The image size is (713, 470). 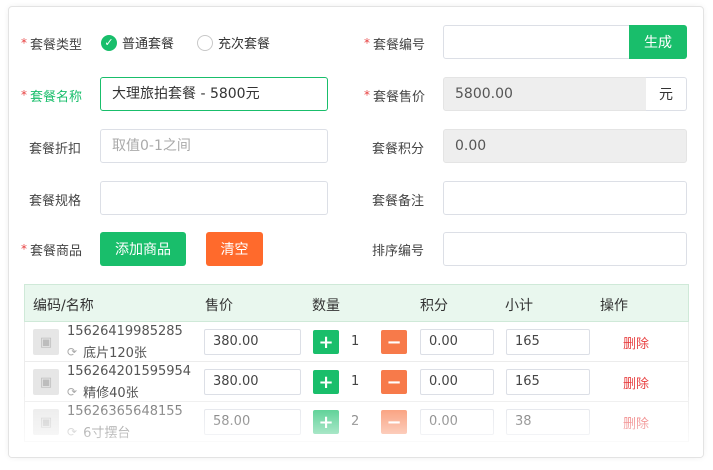 What do you see at coordinates (565, 146) in the screenshot?
I see `package-points-input: 0.00` at bounding box center [565, 146].